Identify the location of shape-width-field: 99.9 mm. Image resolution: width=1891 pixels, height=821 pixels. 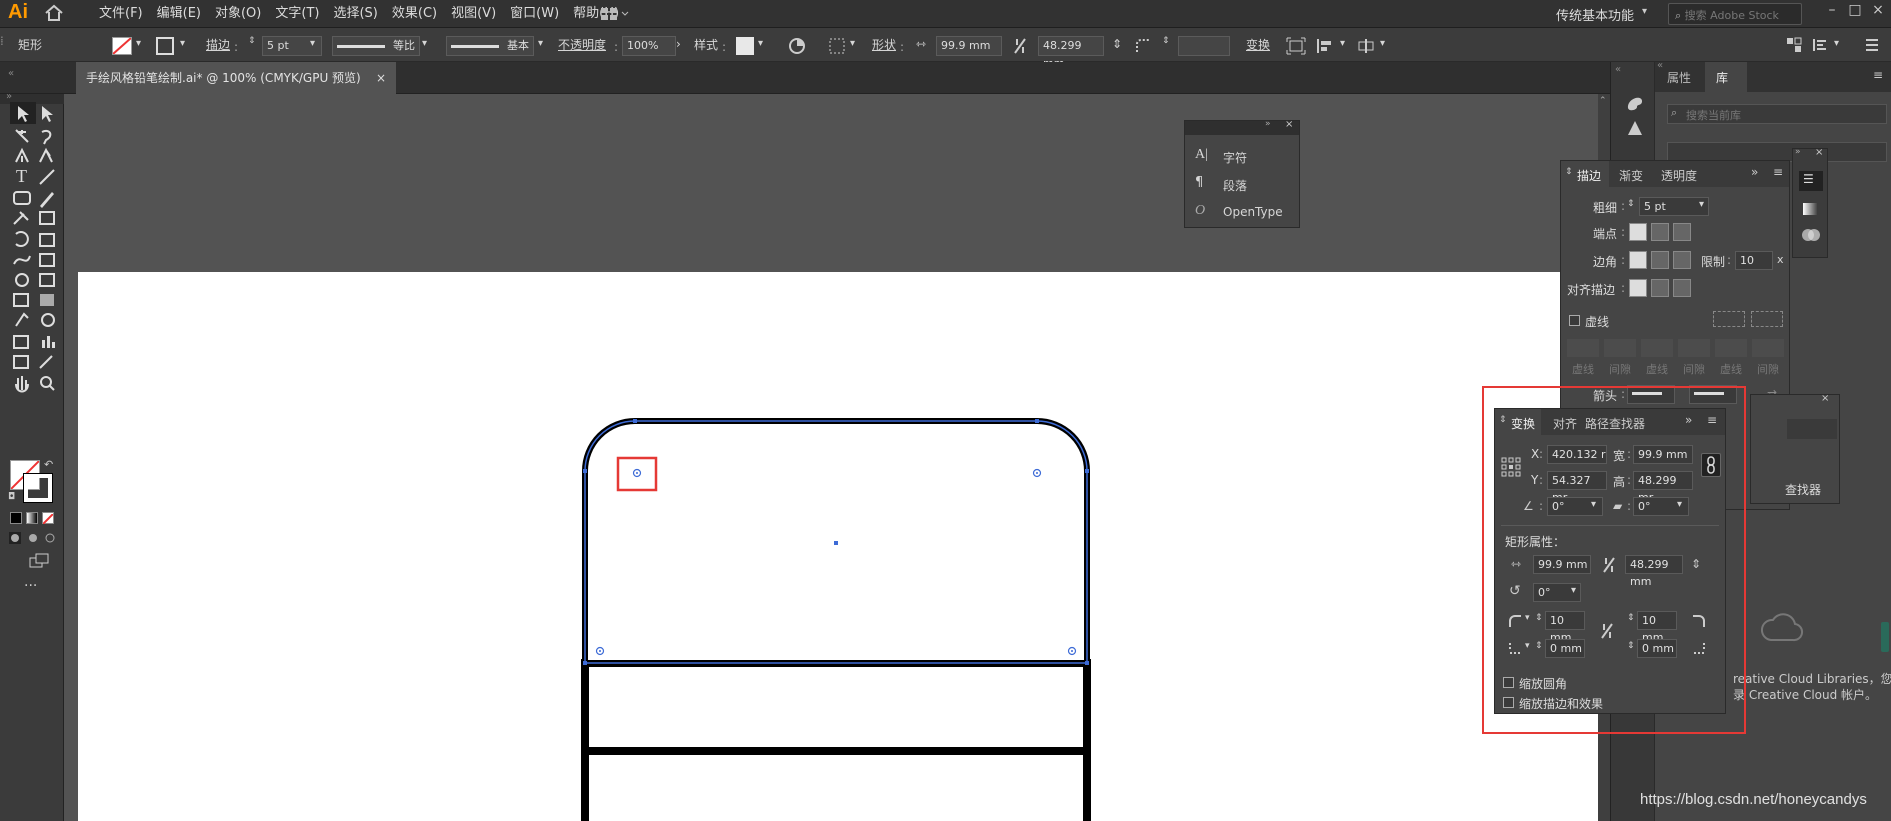
(969, 46).